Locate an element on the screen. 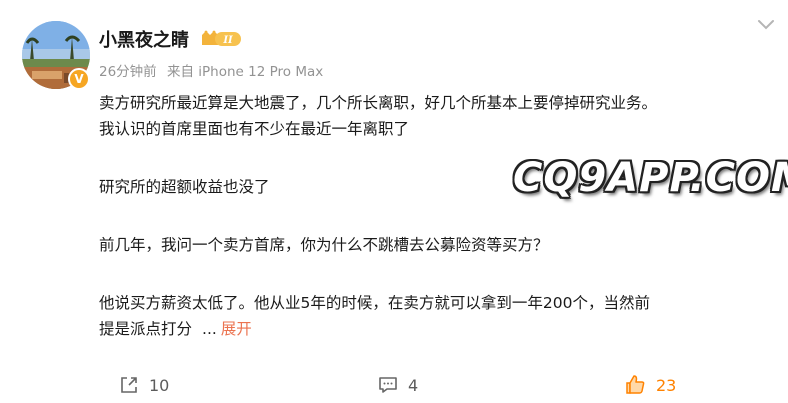 This screenshot has height=403, width=788. post-paragraph: 他说买方薪资太低了。他从业5年的时候，在卖方就可以拿到一年200个，当然前 is located at coordinates (374, 303).